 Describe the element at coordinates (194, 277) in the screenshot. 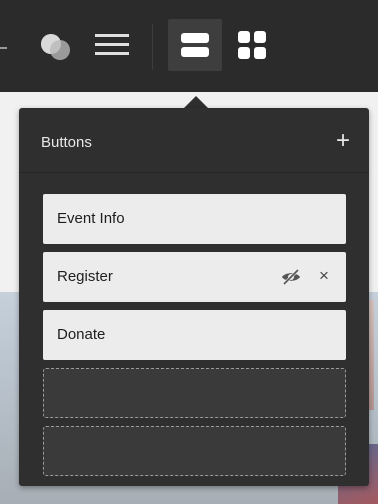

I see `button-item-register: Register ×` at that location.